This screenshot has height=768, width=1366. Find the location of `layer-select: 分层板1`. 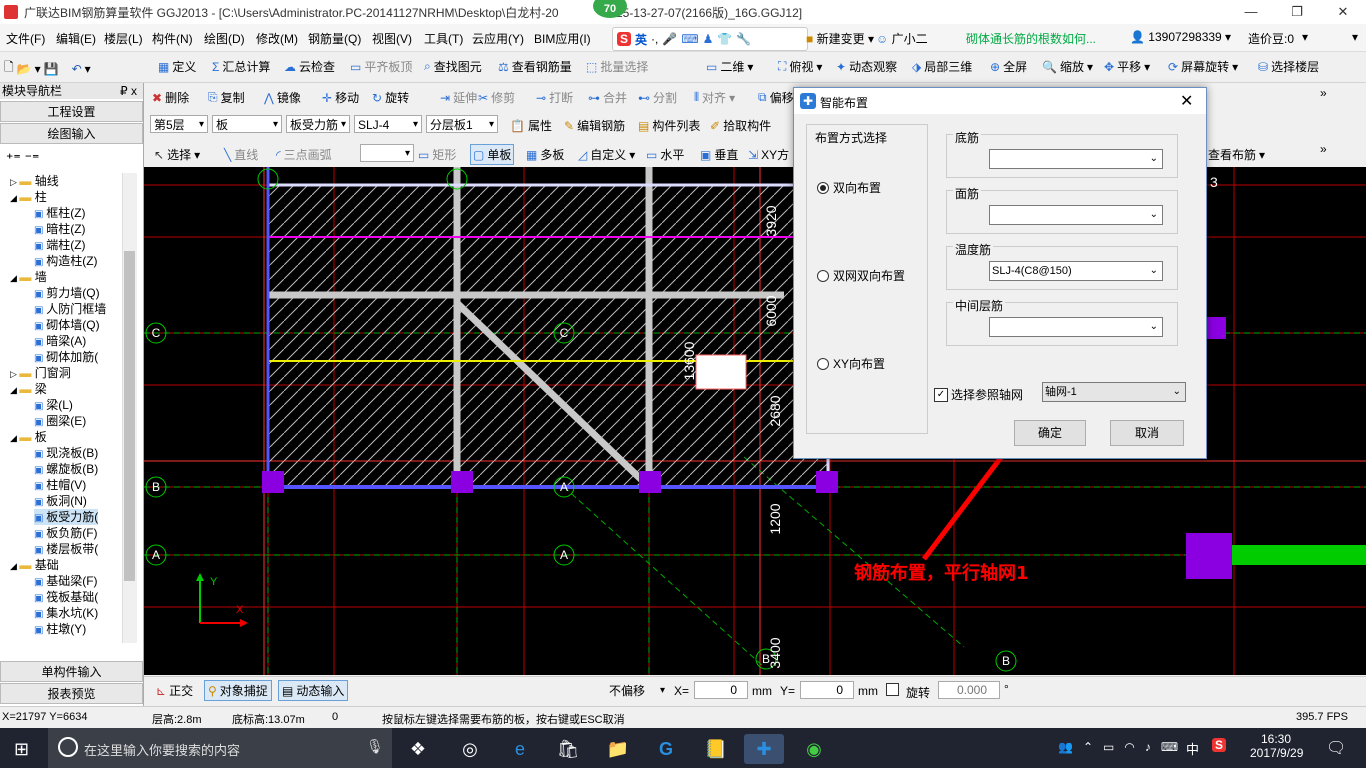

layer-select: 分层板1 is located at coordinates (462, 124).